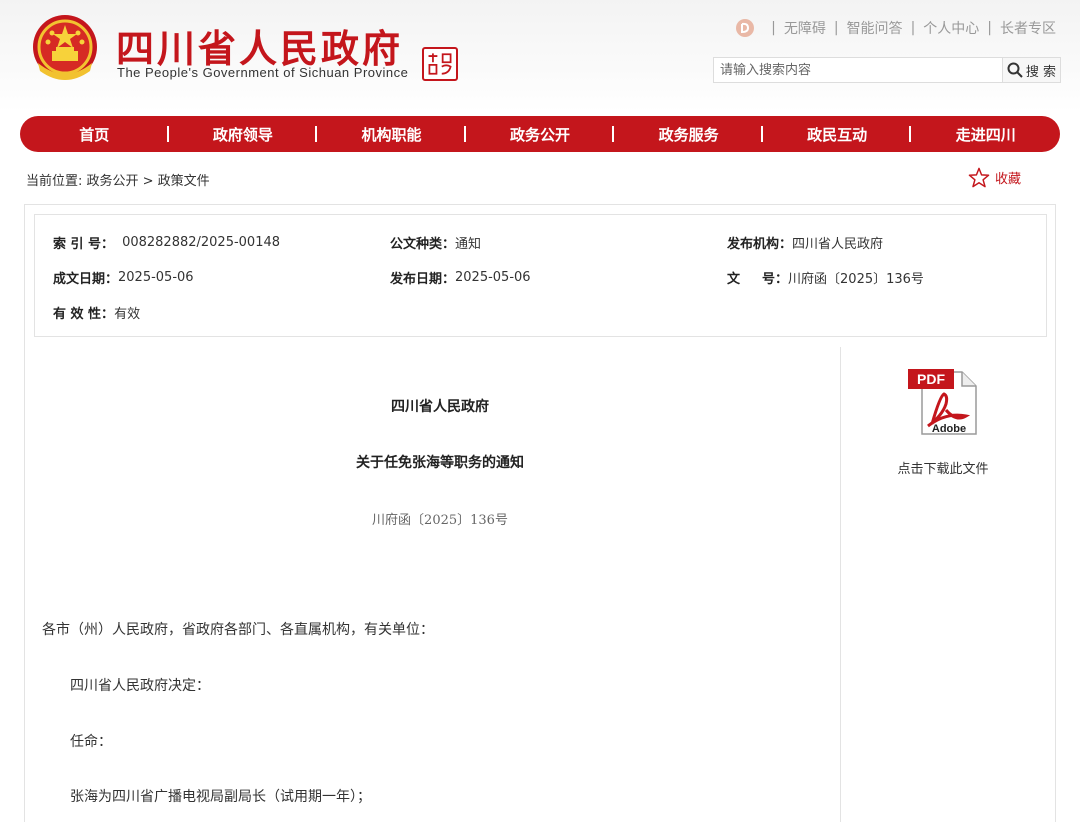  Describe the element at coordinates (493, 277) in the screenshot. I see `meta-published-value: 2025-05-06` at that location.